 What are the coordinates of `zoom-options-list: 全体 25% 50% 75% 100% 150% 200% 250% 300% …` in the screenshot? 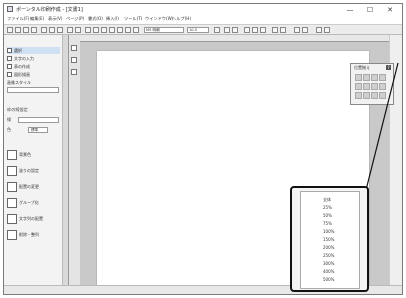 It's located at (330, 240).